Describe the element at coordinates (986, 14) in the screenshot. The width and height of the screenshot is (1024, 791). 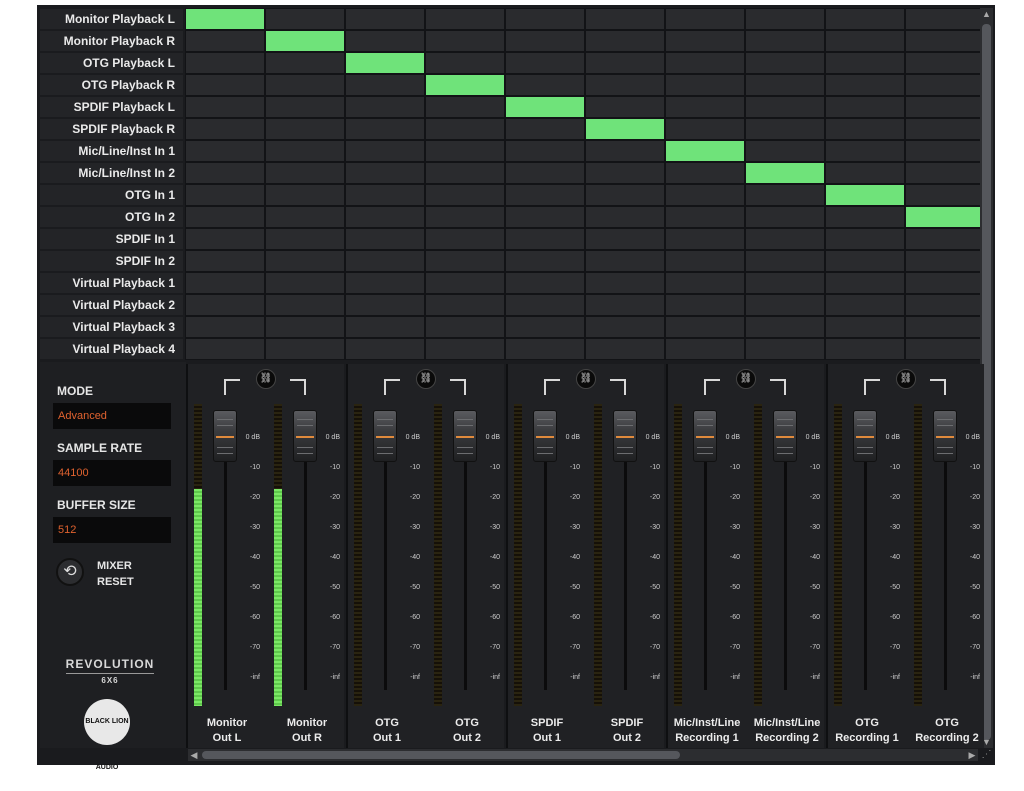
I see `scroll-up-icon: ▲` at that location.